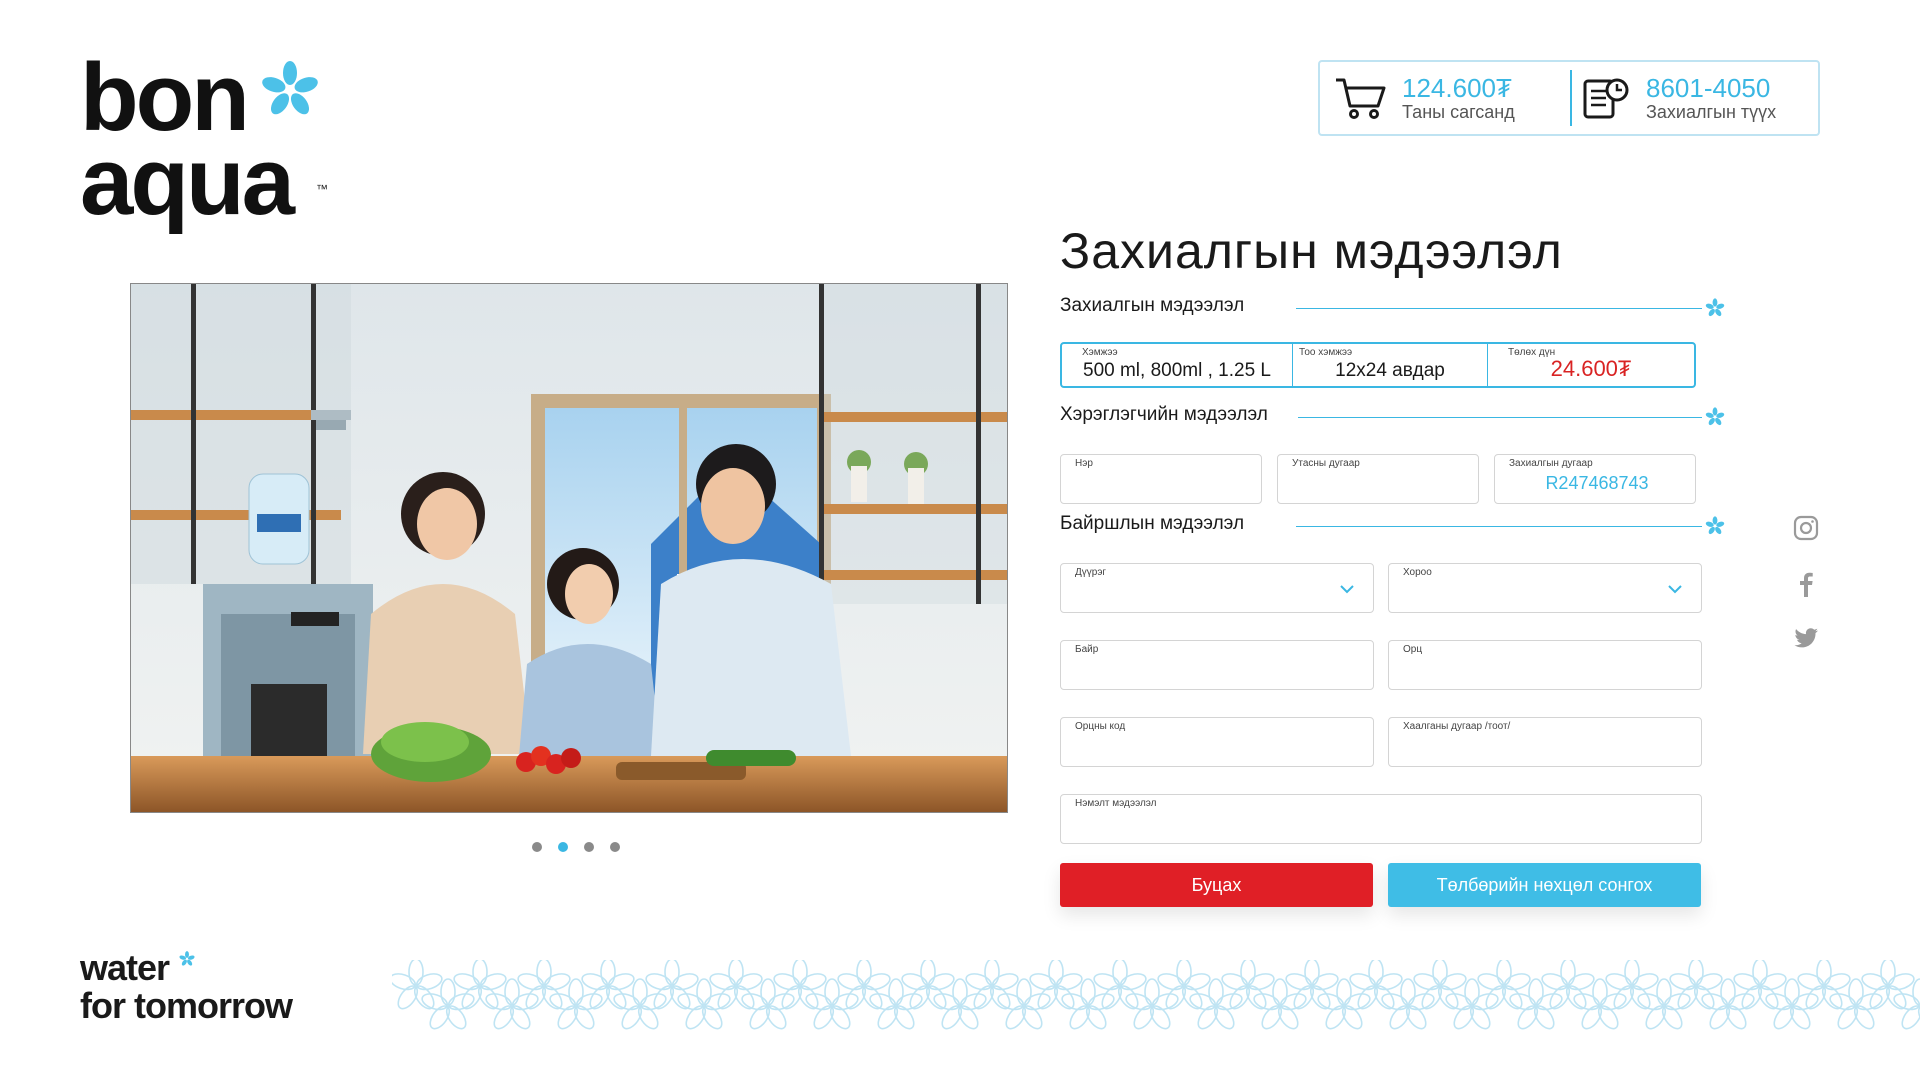 The width and height of the screenshot is (1920, 1080). What do you see at coordinates (1152, 305) in the screenshot?
I see `section-title: Захиалгын мэдээлэл` at bounding box center [1152, 305].